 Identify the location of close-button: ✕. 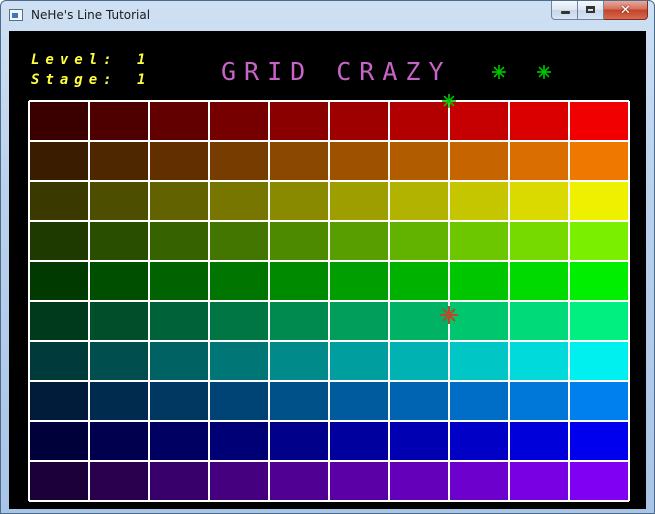
(626, 10).